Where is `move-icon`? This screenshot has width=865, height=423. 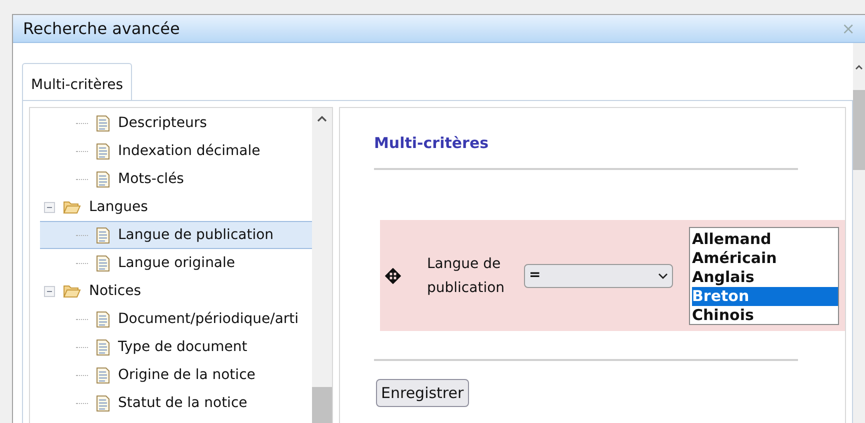
move-icon is located at coordinates (393, 276).